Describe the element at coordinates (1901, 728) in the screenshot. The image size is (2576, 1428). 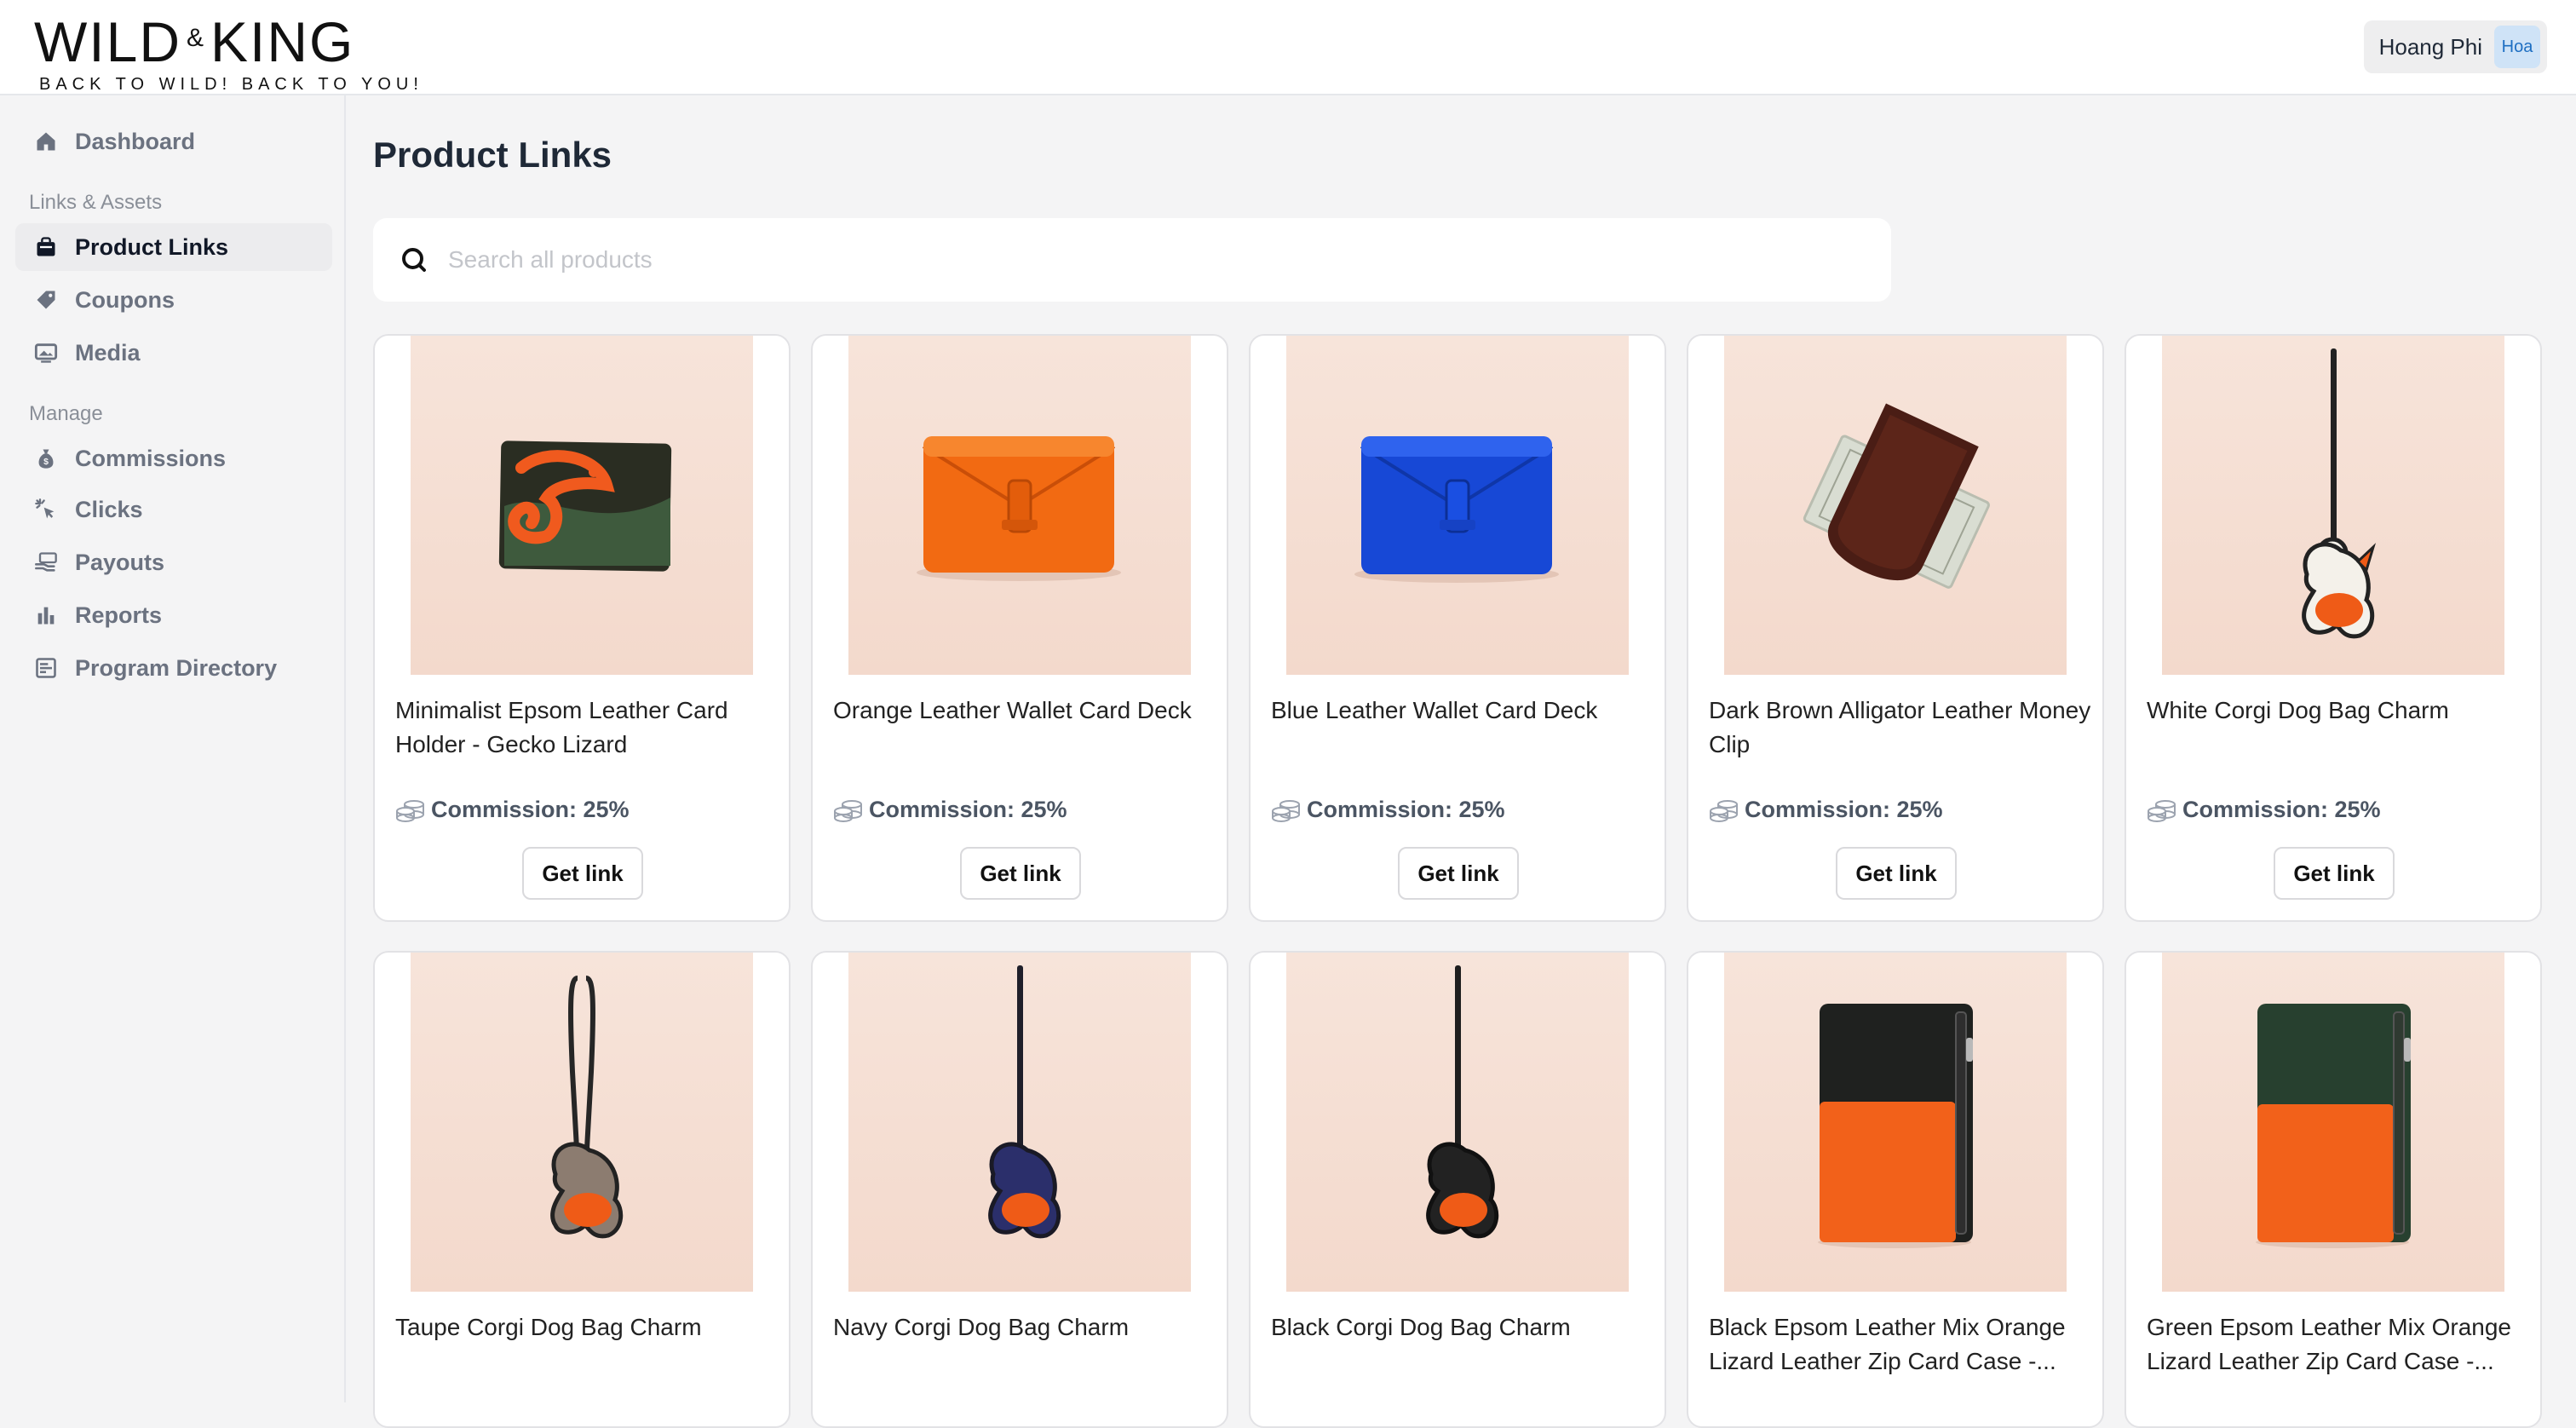
I see `product-title: Dark Brown Alligator Leather Money Clip` at that location.